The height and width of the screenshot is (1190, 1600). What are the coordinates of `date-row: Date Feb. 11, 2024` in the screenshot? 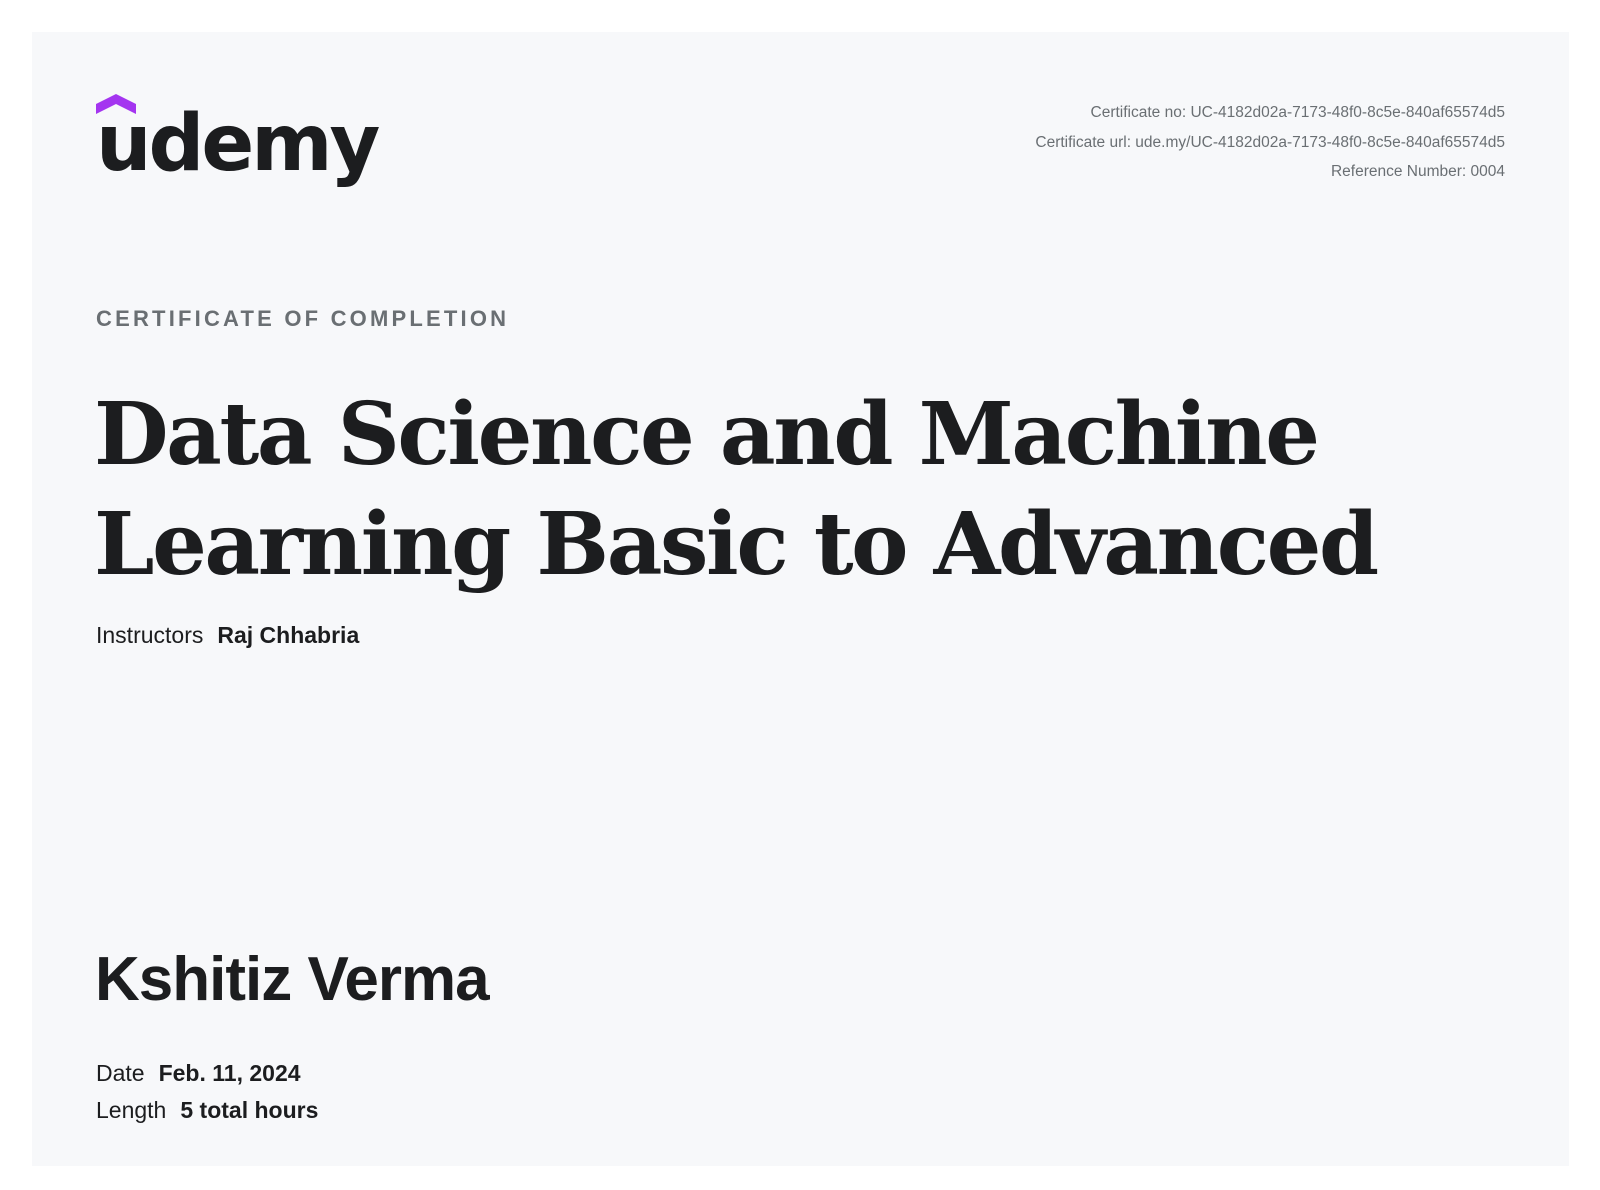 It's located at (198, 1073).